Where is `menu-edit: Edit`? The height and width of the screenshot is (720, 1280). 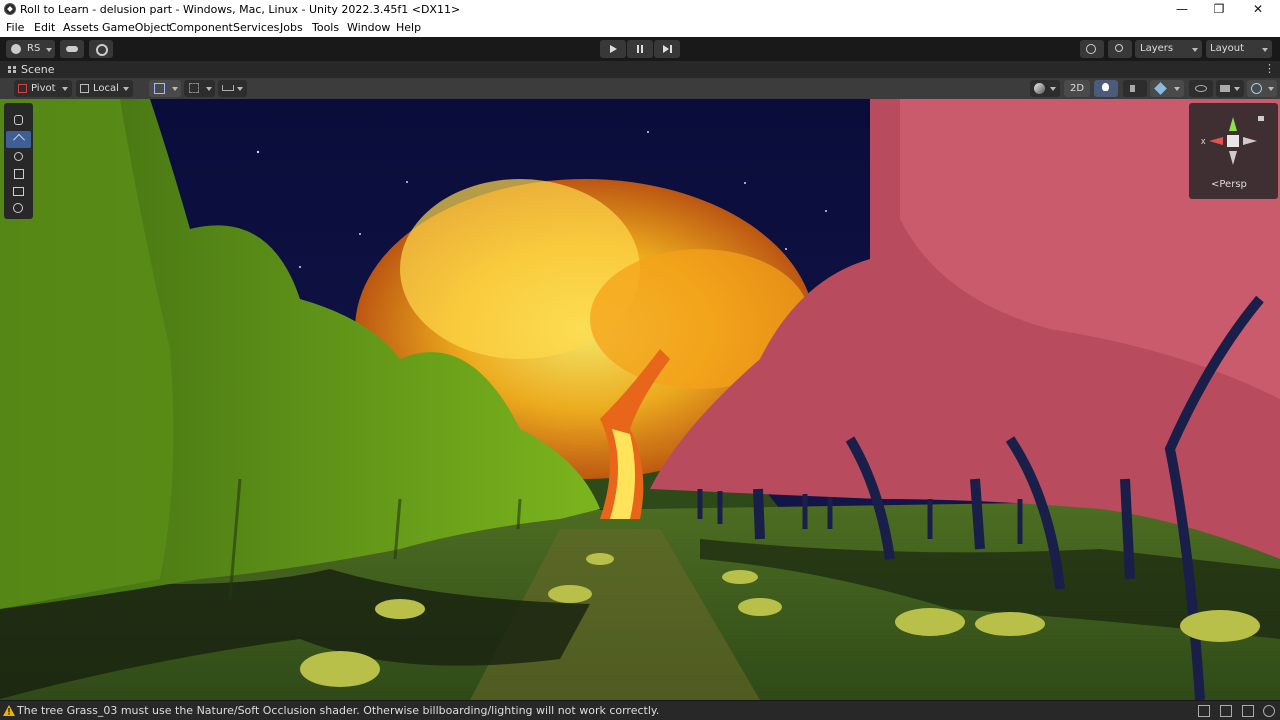
menu-edit: Edit is located at coordinates (44, 27).